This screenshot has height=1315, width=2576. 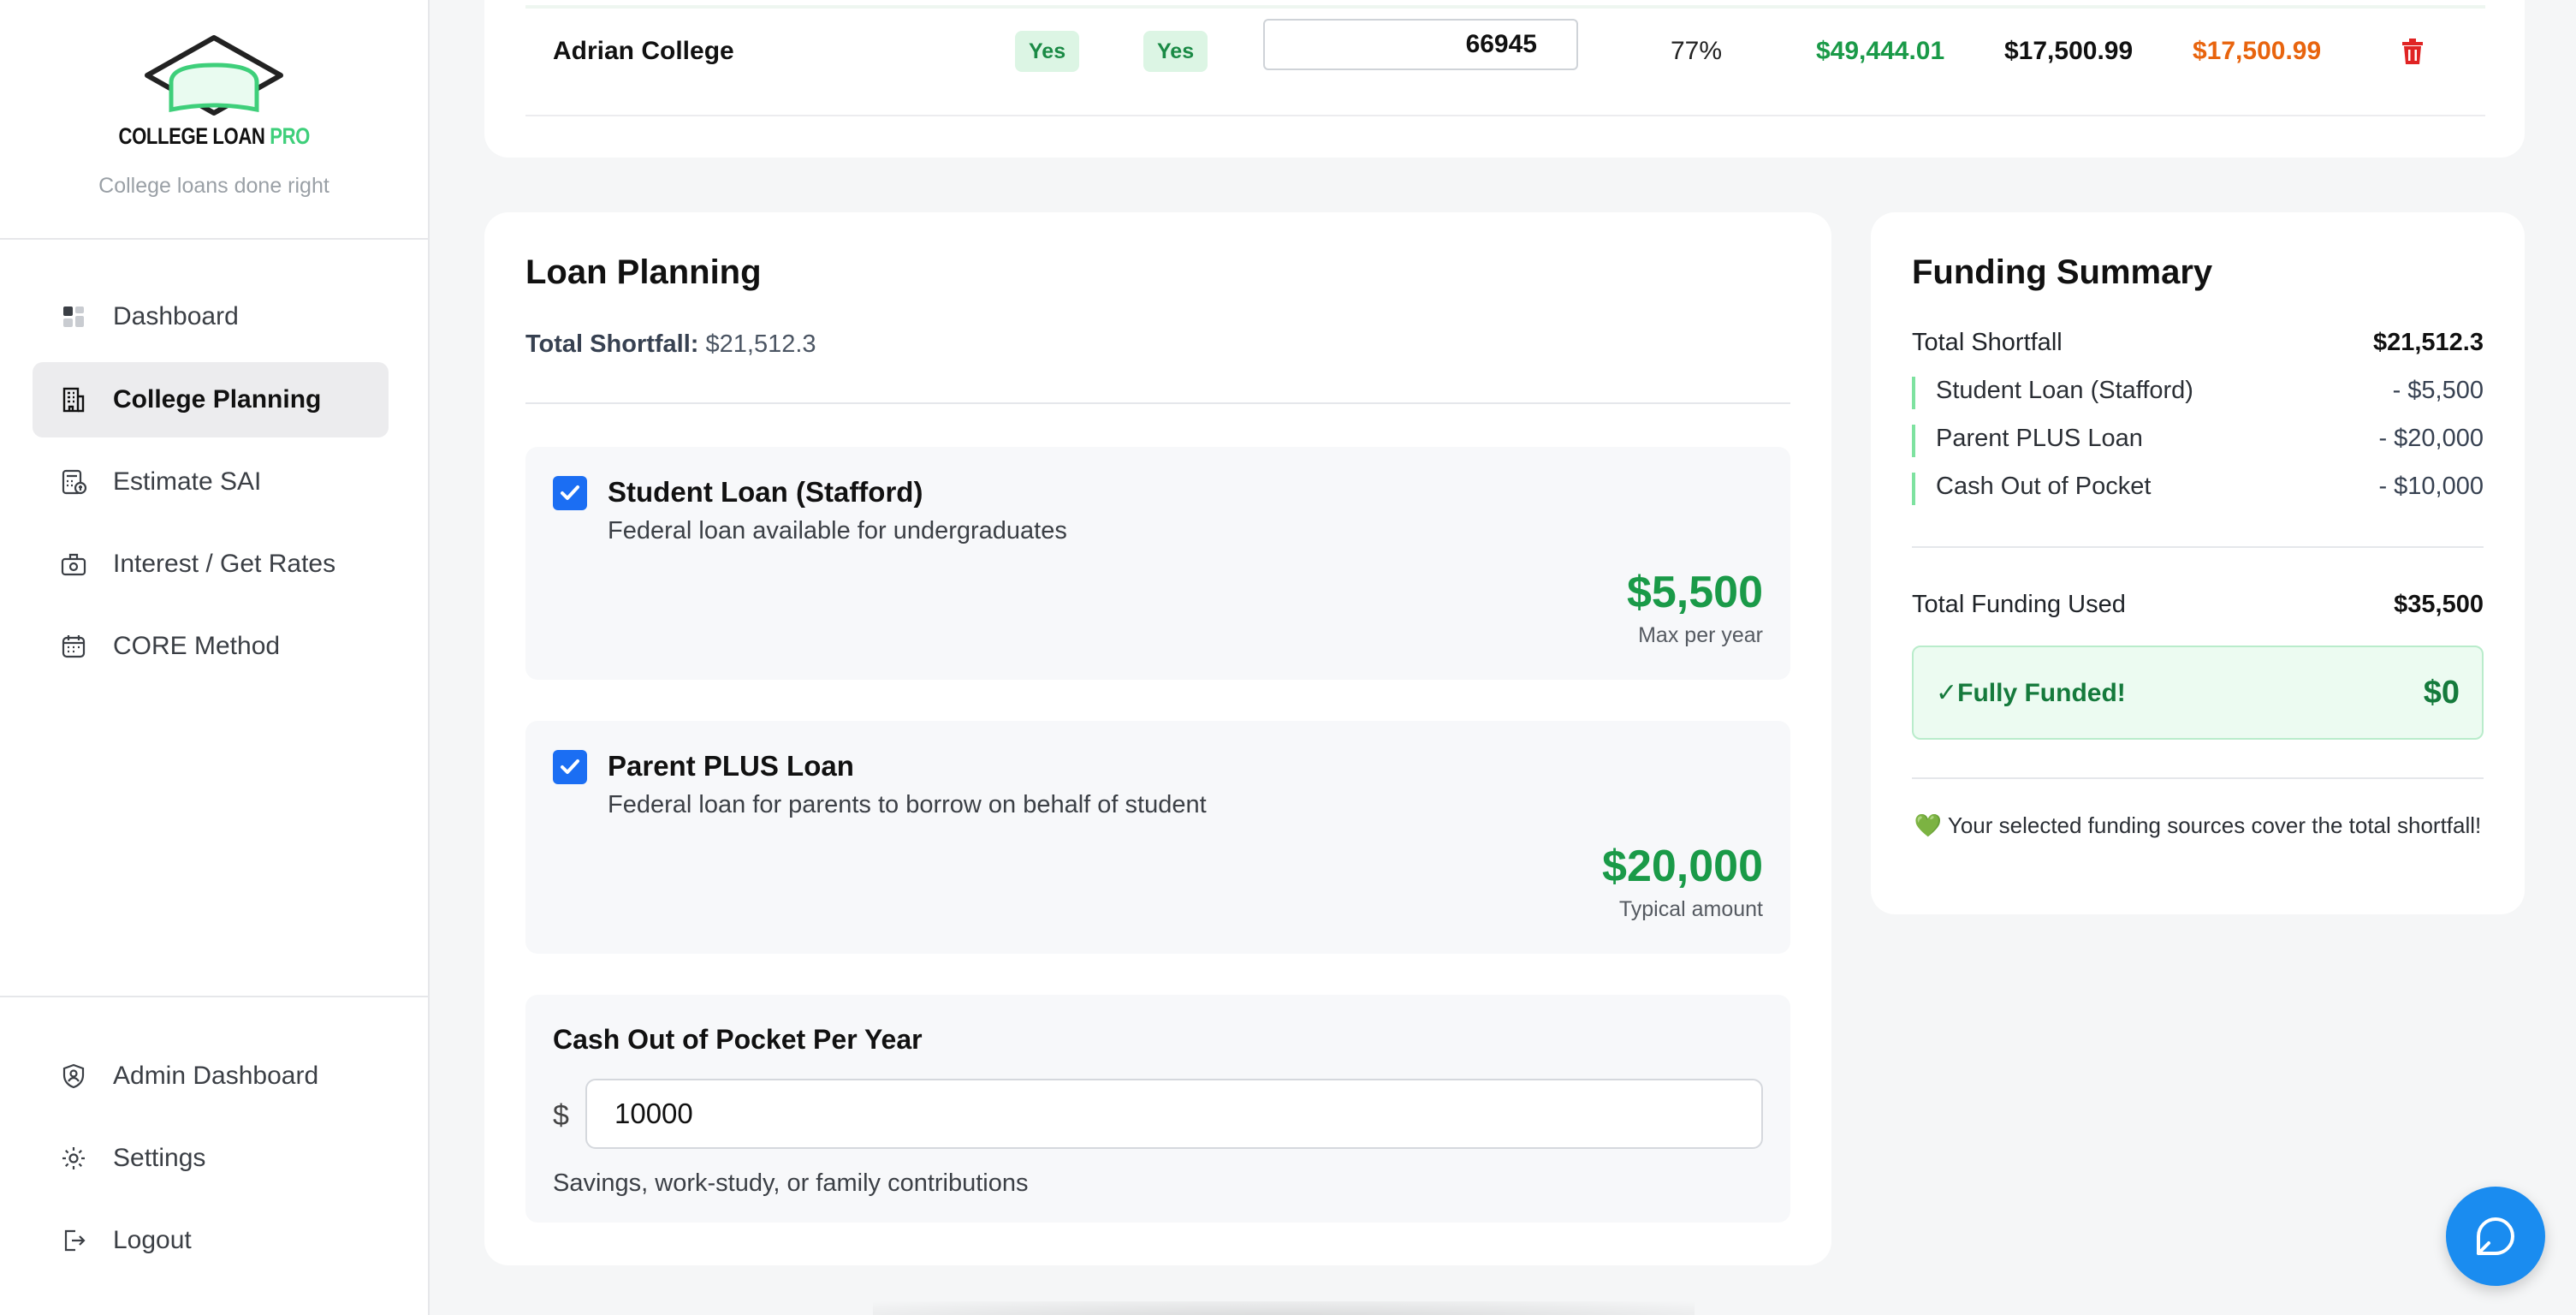 What do you see at coordinates (159, 1158) in the screenshot?
I see `sidebar-item-label: Settings` at bounding box center [159, 1158].